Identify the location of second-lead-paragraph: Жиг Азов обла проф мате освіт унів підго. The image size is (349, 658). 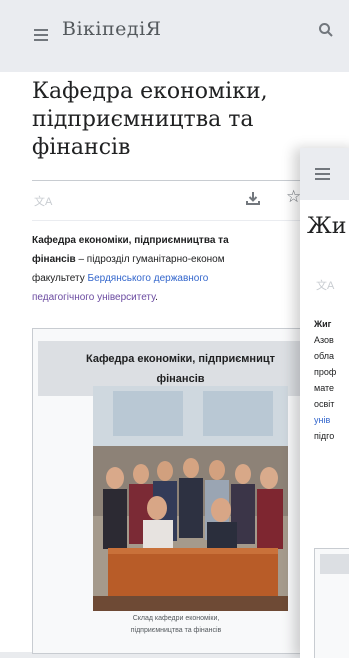
(331, 380).